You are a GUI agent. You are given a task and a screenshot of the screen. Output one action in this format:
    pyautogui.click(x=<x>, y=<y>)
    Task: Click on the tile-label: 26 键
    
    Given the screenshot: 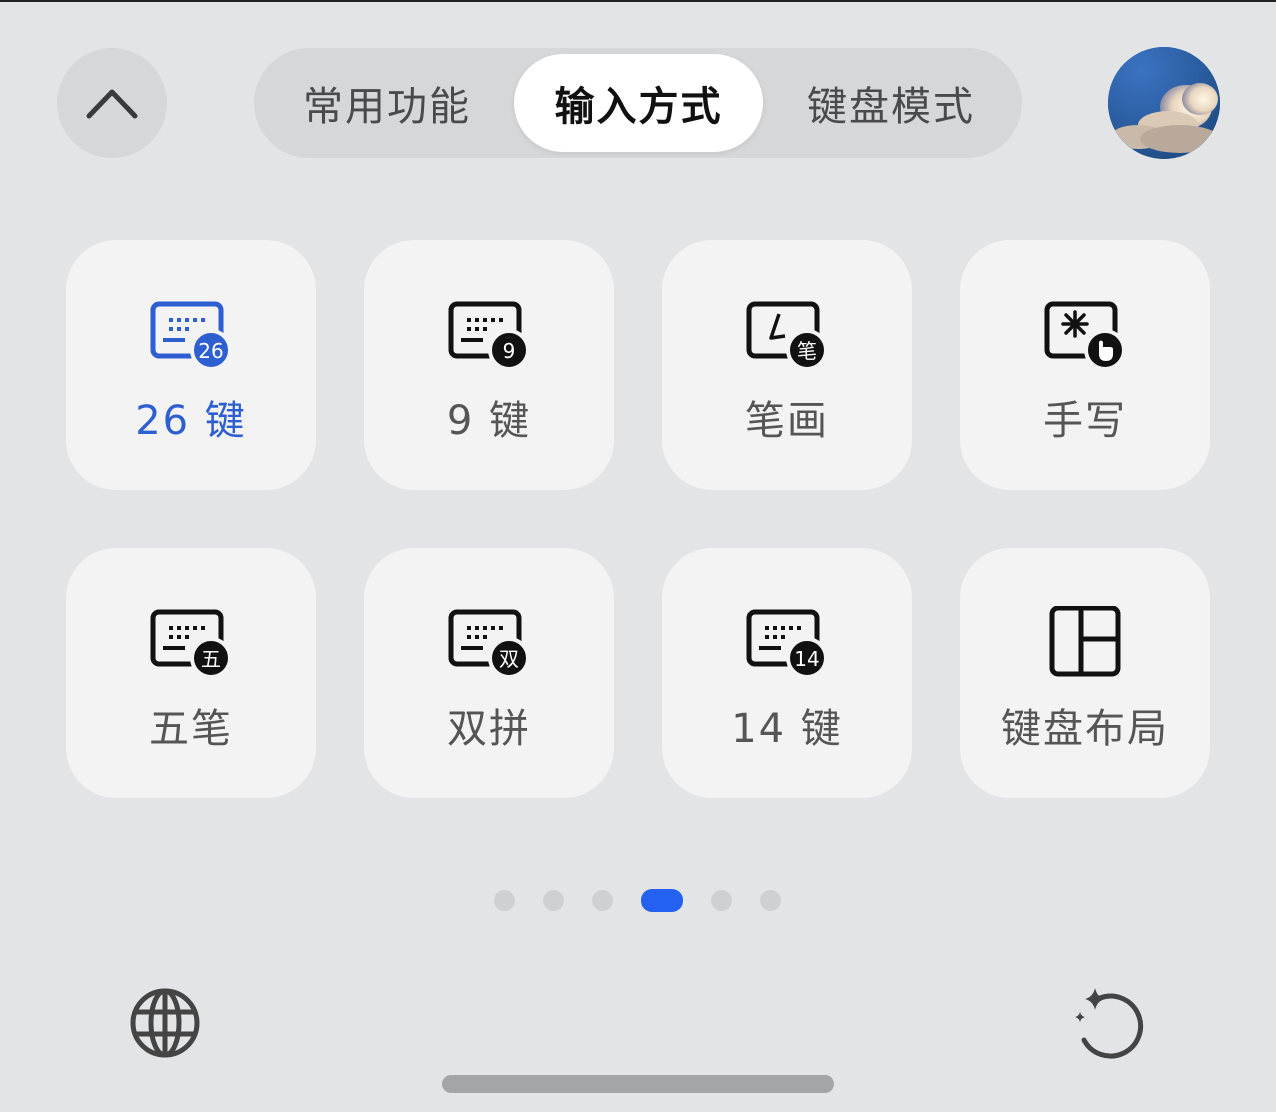 What is the action you would take?
    pyautogui.click(x=191, y=421)
    